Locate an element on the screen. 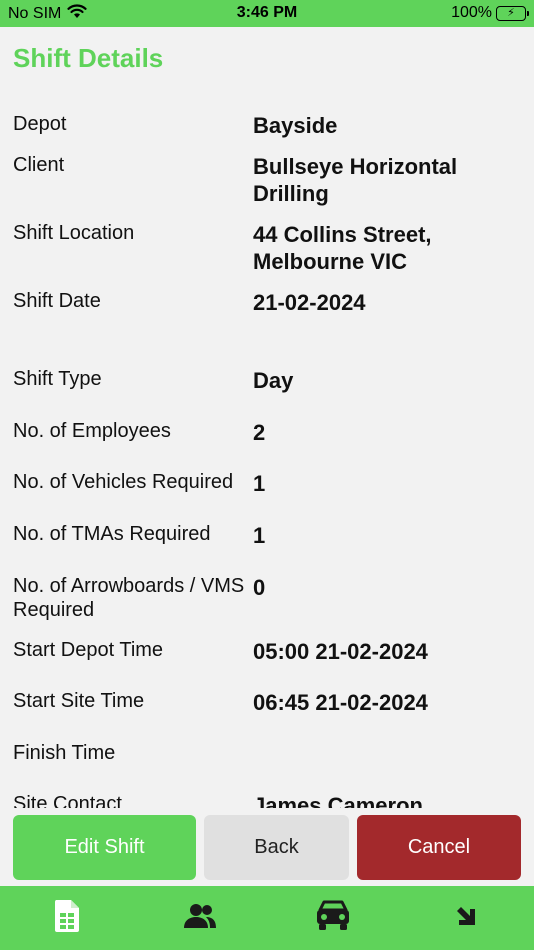  detail-label: Client is located at coordinates (39, 165).